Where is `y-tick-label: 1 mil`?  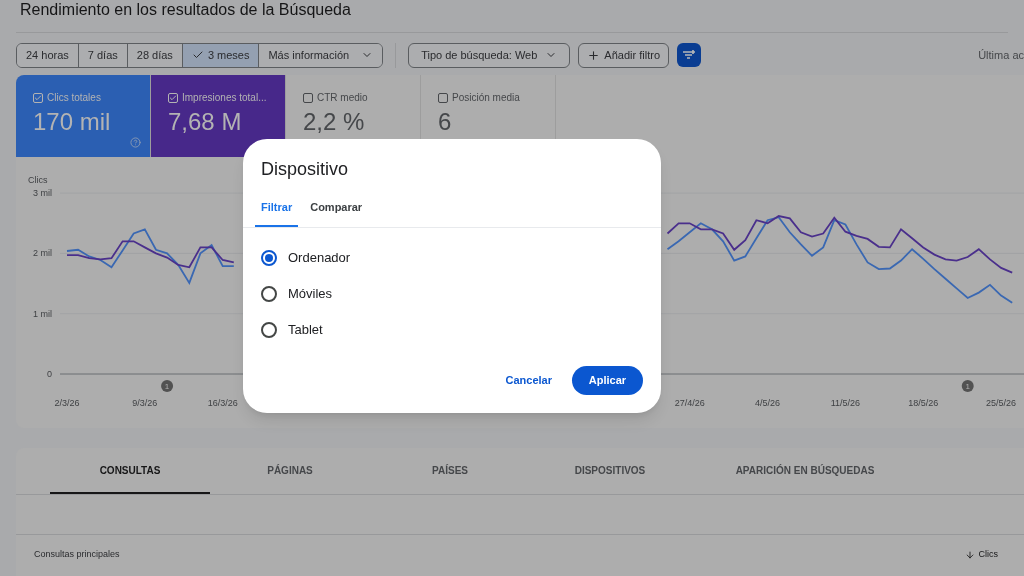 y-tick-label: 1 mil is located at coordinates (42, 313).